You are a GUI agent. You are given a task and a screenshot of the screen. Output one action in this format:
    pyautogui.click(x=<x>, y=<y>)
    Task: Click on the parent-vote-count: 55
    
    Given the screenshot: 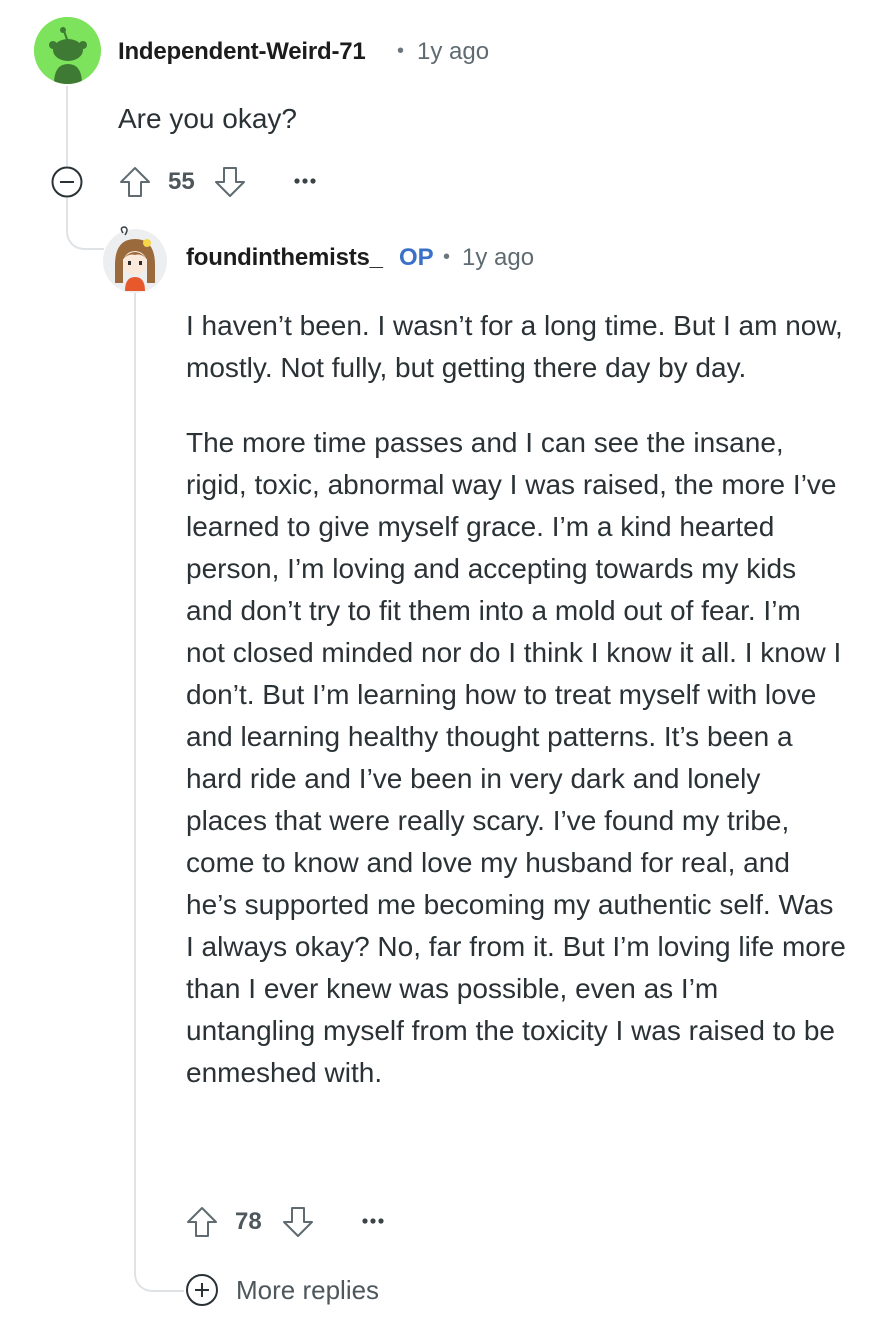 What is the action you would take?
    pyautogui.click(x=181, y=181)
    